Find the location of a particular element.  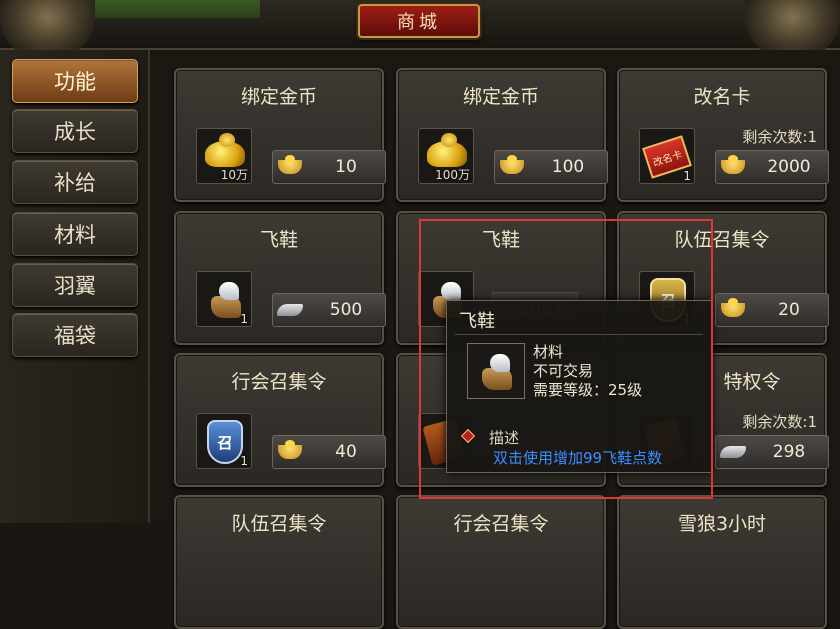

item-tooltip: 飞鞋 材料 不可交易 需要等级：25级 描述 双击使用增加99飞鞋点数 is located at coordinates (579, 386).